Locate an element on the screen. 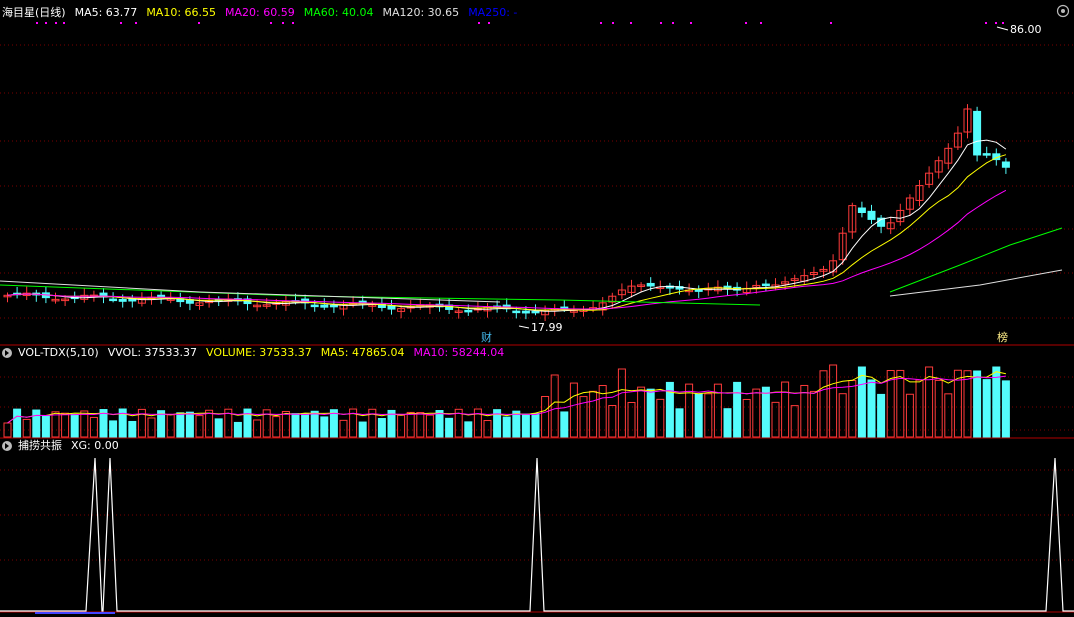  xg-label: XG: 0.00 is located at coordinates (95, 445).